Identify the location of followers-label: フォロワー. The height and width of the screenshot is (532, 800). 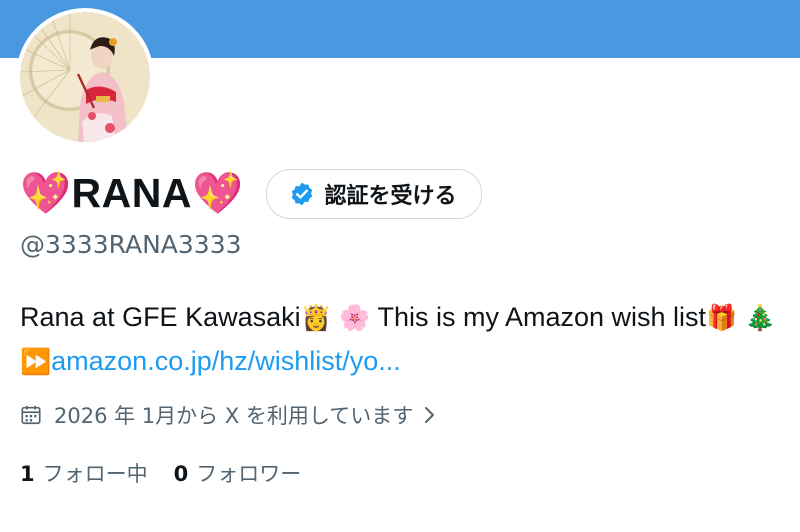
(248, 473).